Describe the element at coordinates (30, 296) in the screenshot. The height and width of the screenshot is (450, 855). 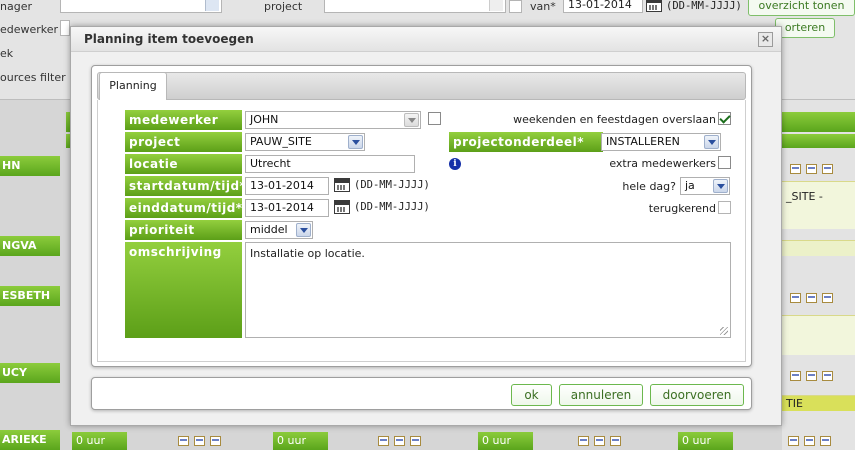
I see `person-row-elisabeth: ESBETH` at that location.